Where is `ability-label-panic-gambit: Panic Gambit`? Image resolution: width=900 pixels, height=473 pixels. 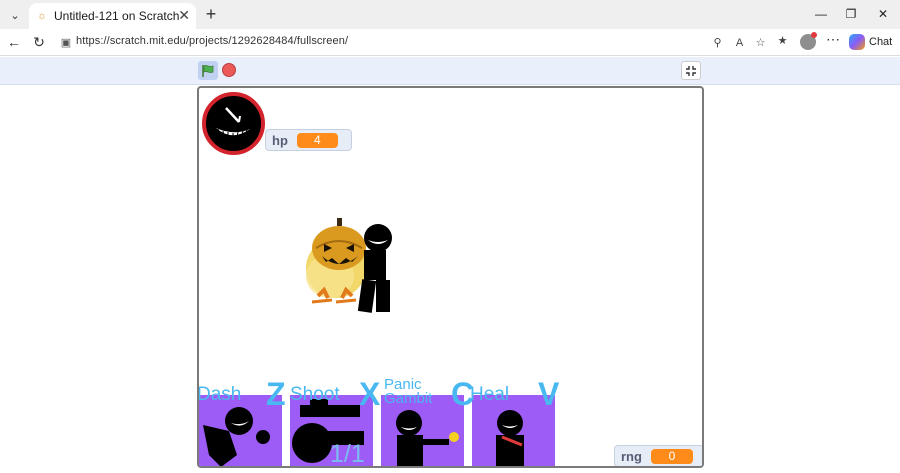
ability-label-panic-gambit: Panic Gambit is located at coordinates (408, 391).